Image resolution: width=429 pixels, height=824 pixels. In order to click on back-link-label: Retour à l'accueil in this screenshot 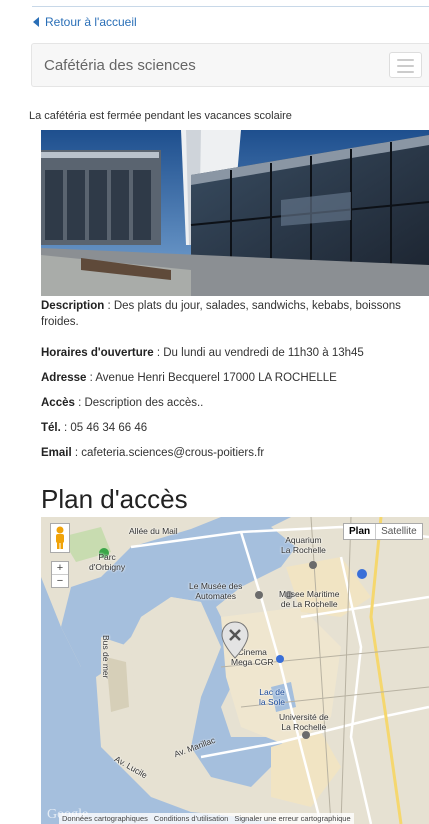, I will do `click(91, 22)`.